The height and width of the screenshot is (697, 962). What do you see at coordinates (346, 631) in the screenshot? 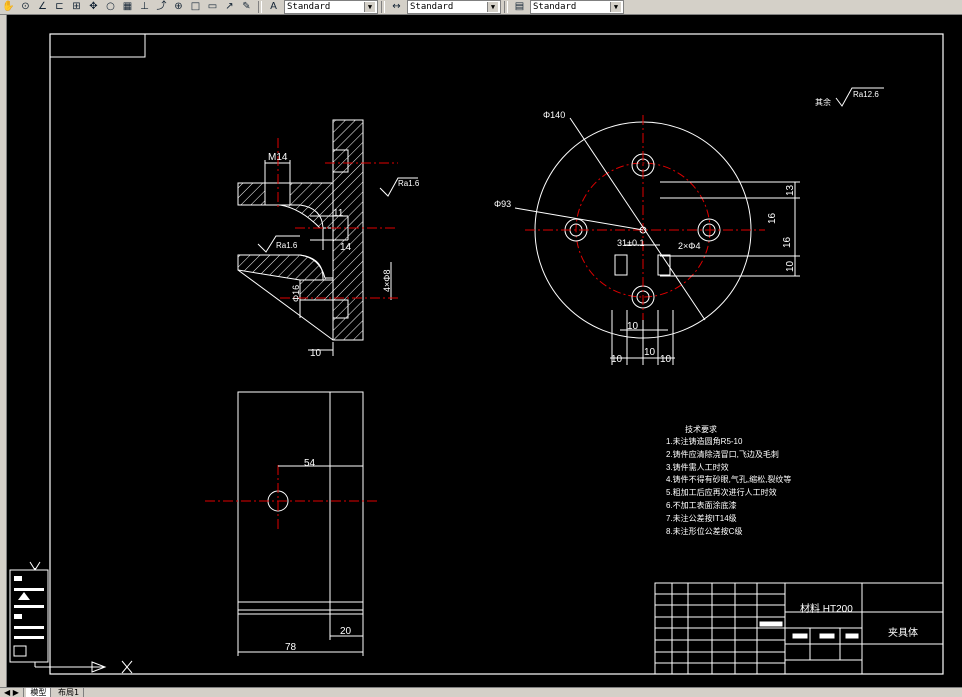
I see `dim-20-label: 20` at bounding box center [346, 631].